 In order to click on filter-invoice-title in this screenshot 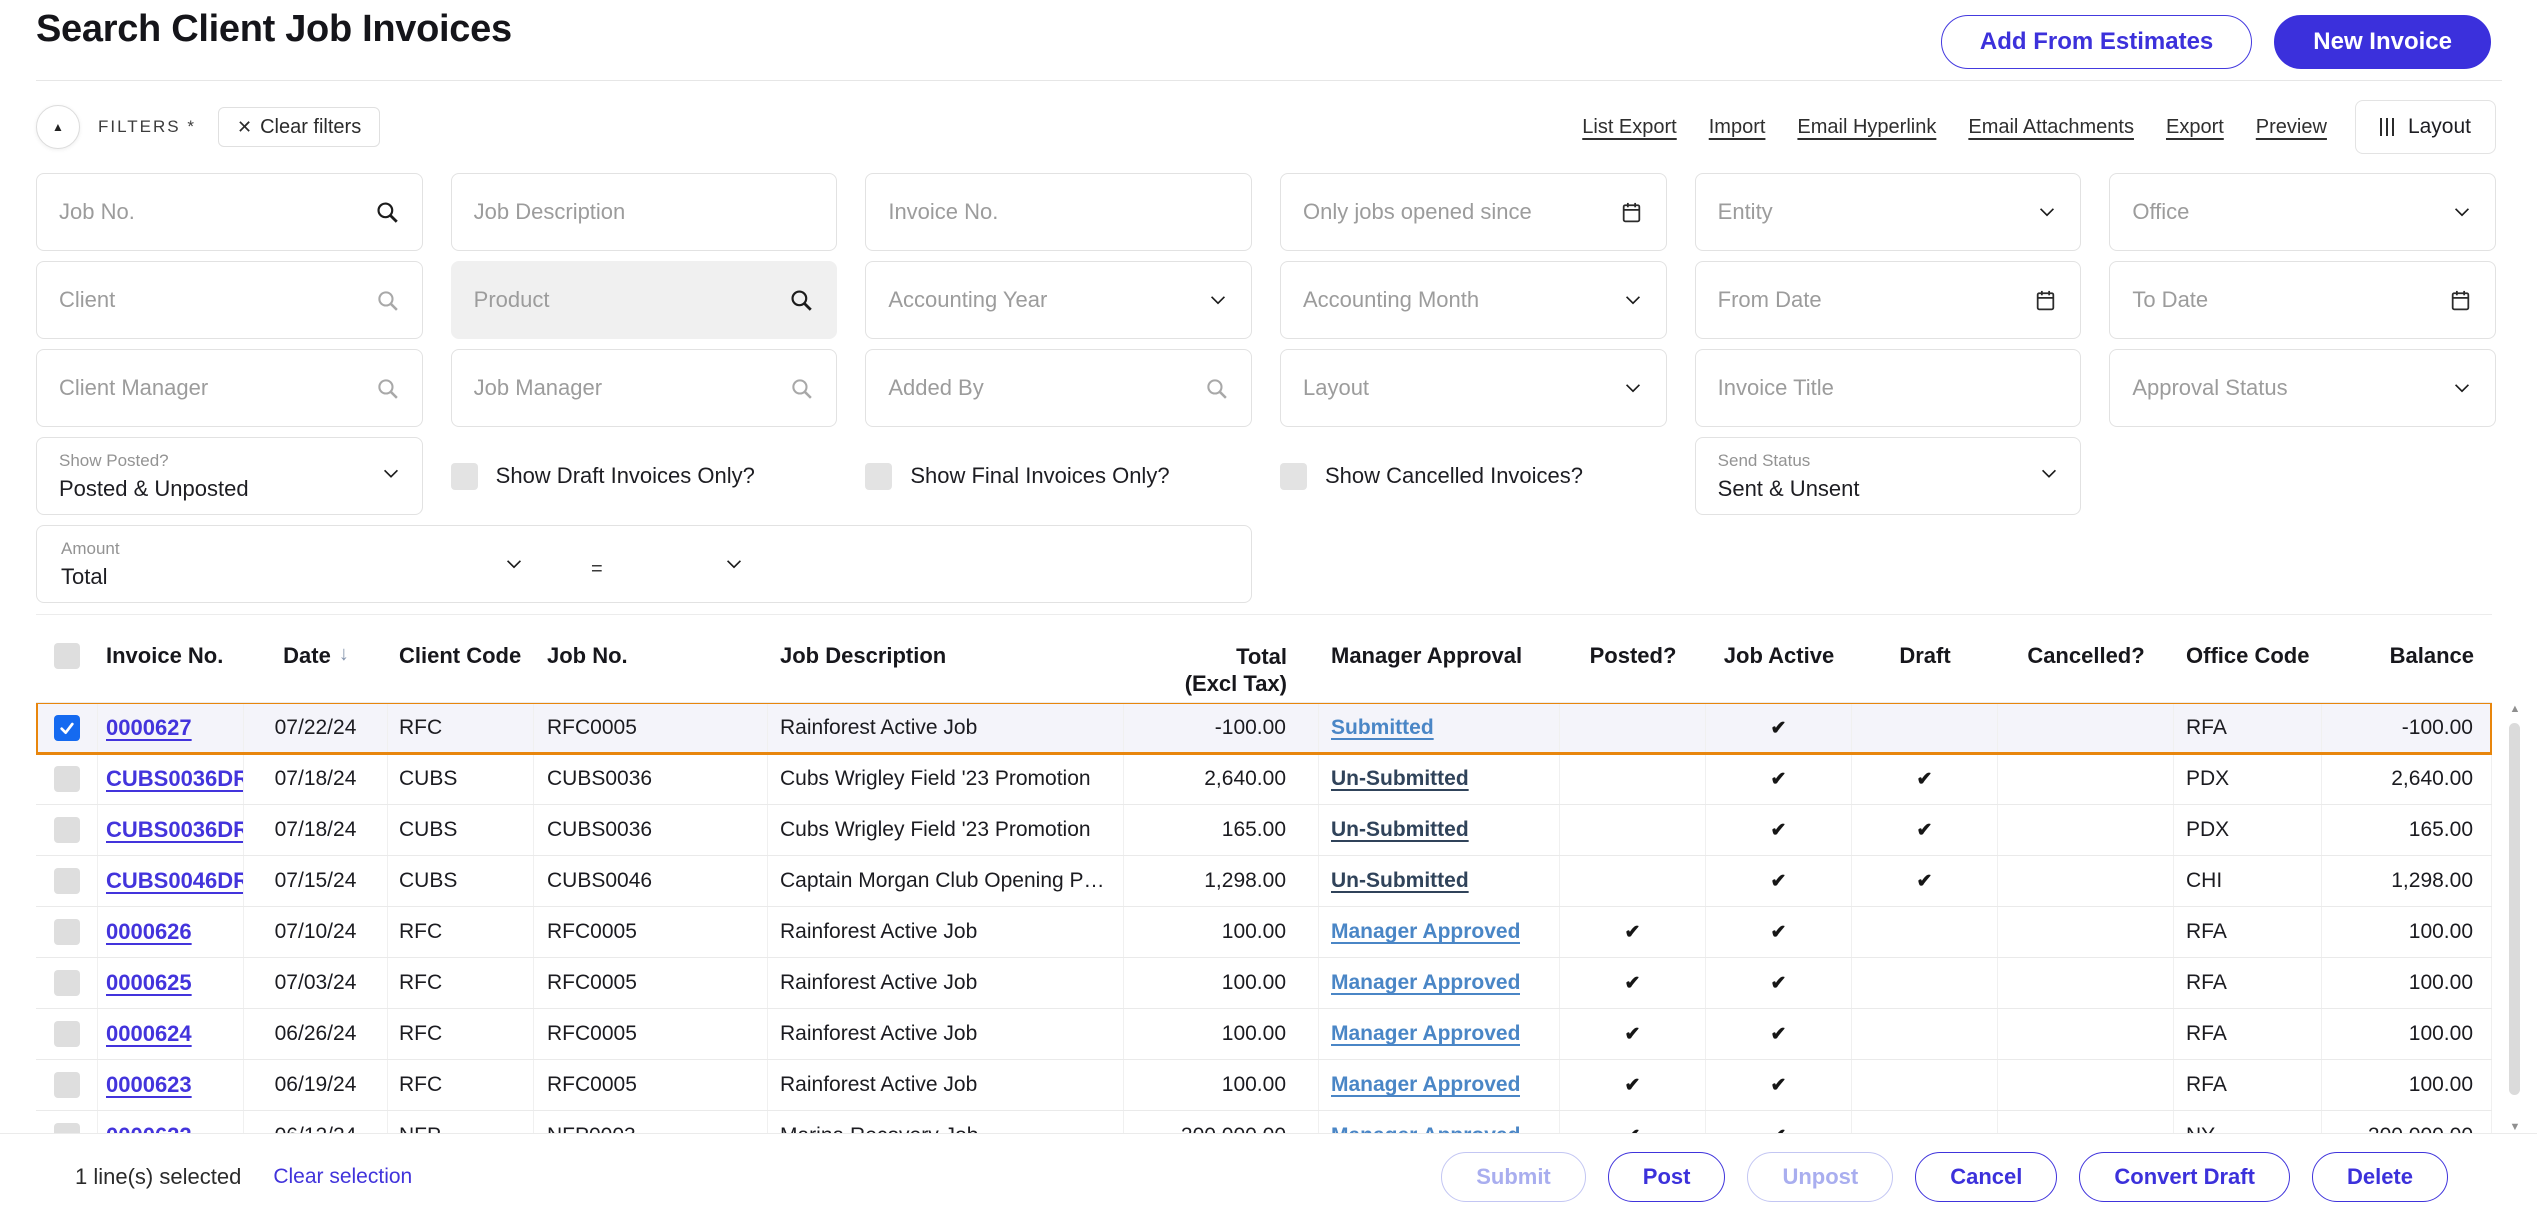, I will do `click(1888, 388)`.